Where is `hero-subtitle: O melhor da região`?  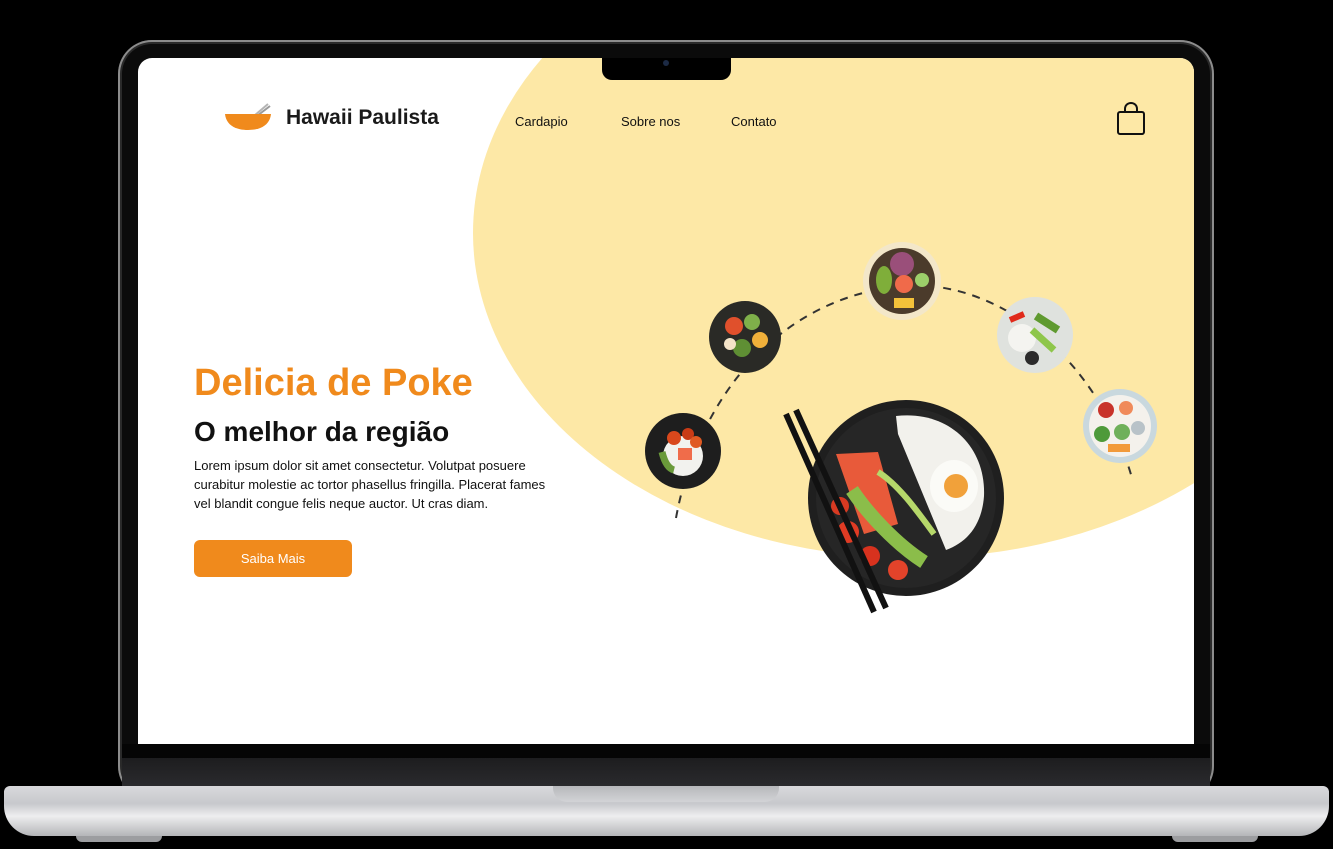 hero-subtitle: O melhor da região is located at coordinates (322, 431).